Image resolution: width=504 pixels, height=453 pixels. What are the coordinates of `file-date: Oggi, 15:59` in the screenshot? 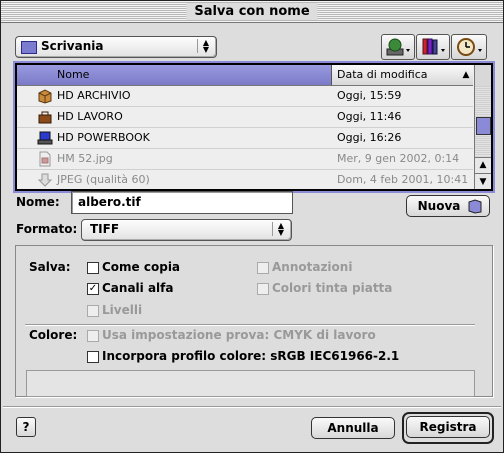 It's located at (369, 95).